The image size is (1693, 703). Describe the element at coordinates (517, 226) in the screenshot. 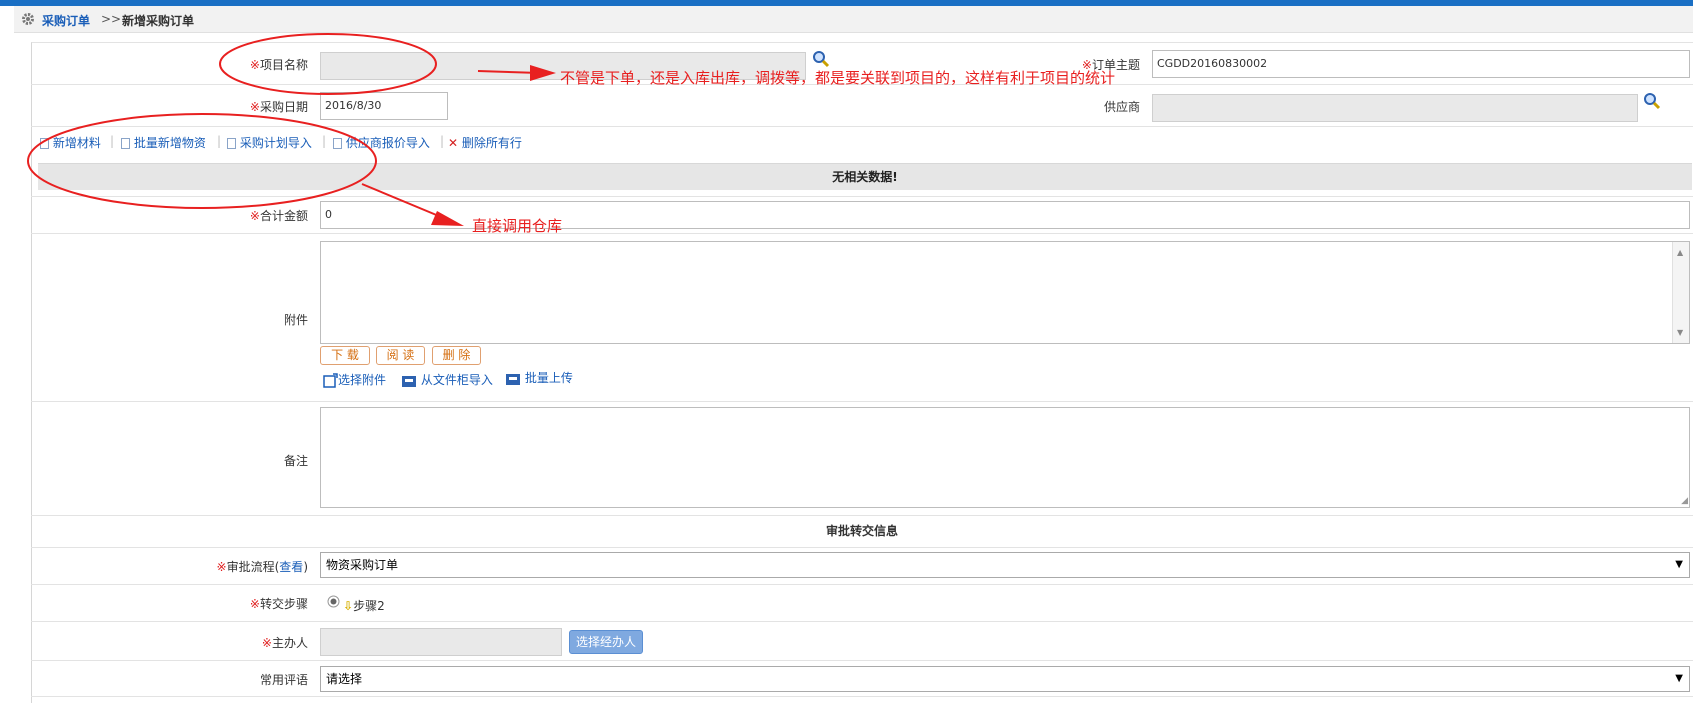

I see `annotation-note-warehouse: 直接调用仓库` at that location.